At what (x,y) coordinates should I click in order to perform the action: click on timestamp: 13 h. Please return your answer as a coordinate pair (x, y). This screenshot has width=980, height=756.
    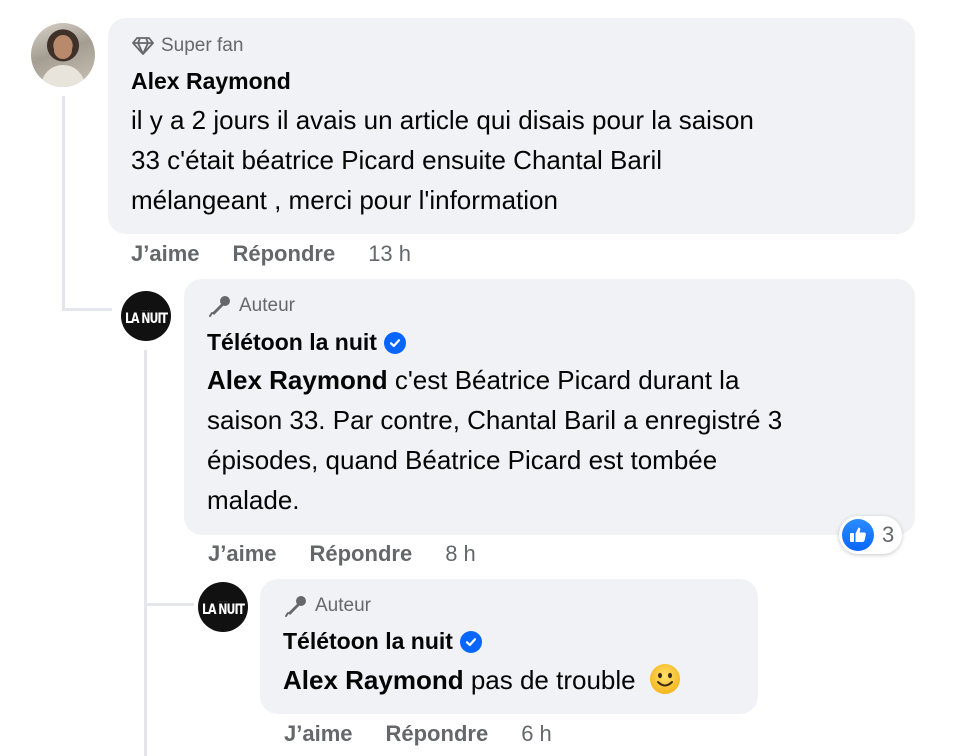
    Looking at the image, I should click on (389, 254).